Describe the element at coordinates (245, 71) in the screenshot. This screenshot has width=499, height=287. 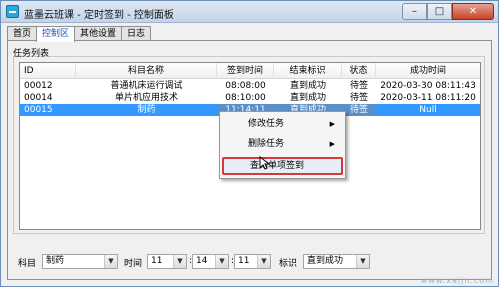
I see `column-header-time: 签到时间` at that location.